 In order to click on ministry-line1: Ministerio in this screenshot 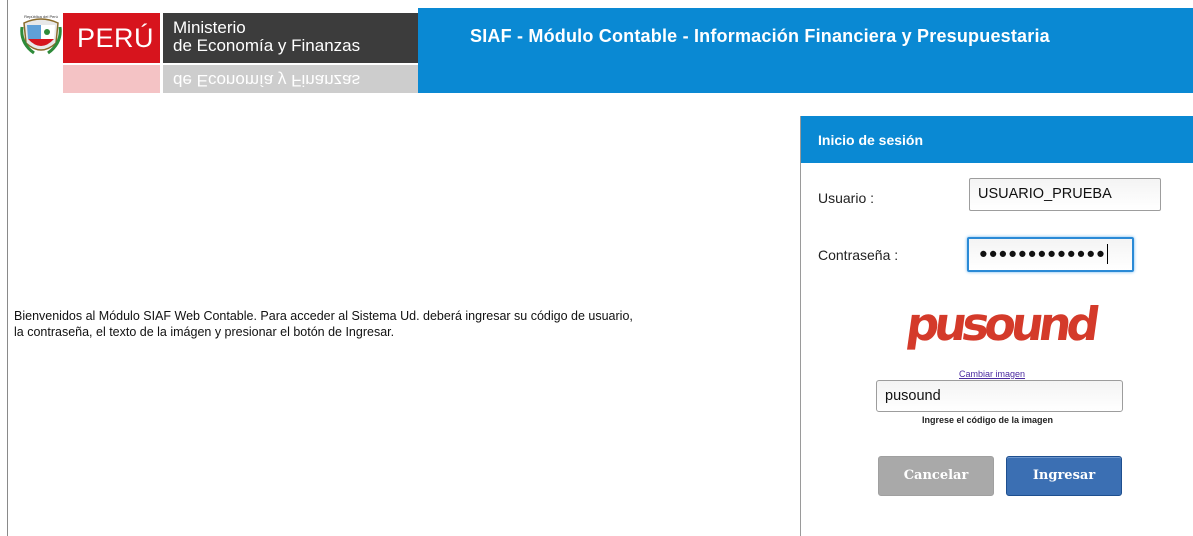, I will do `click(209, 27)`.